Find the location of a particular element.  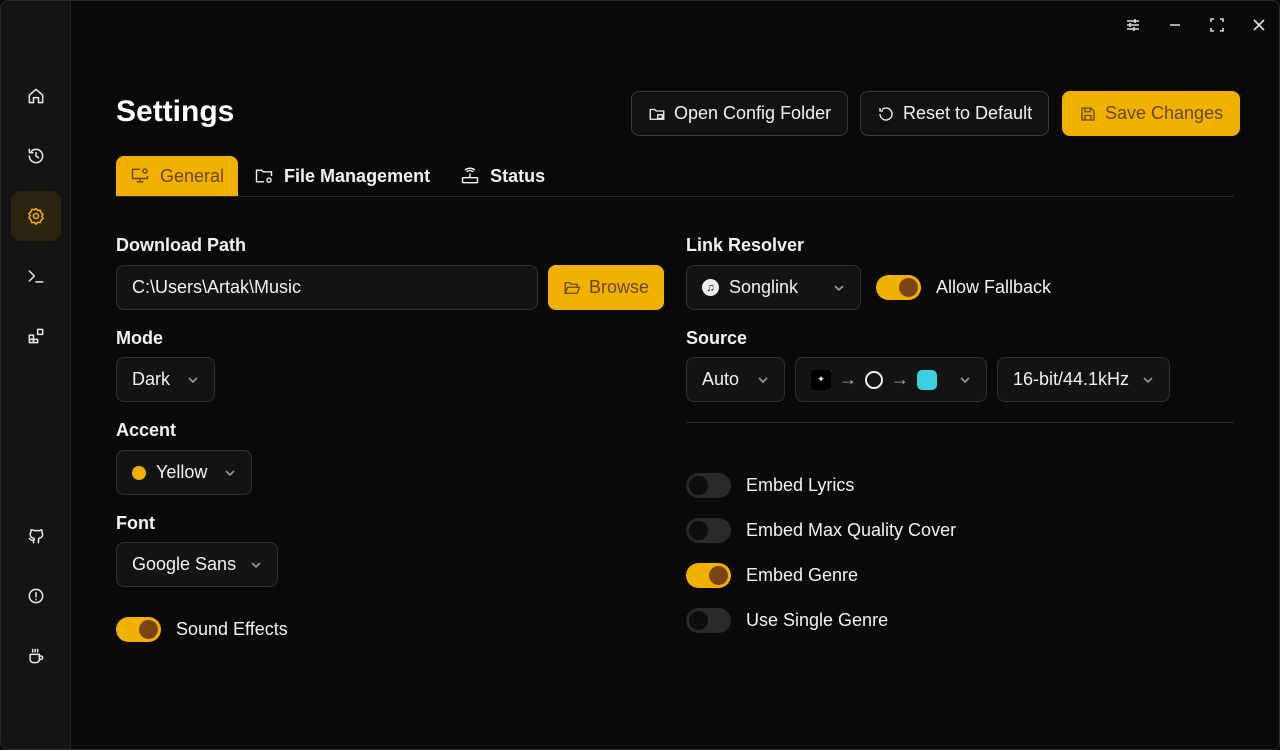

folder-open-icon is located at coordinates (572, 287).